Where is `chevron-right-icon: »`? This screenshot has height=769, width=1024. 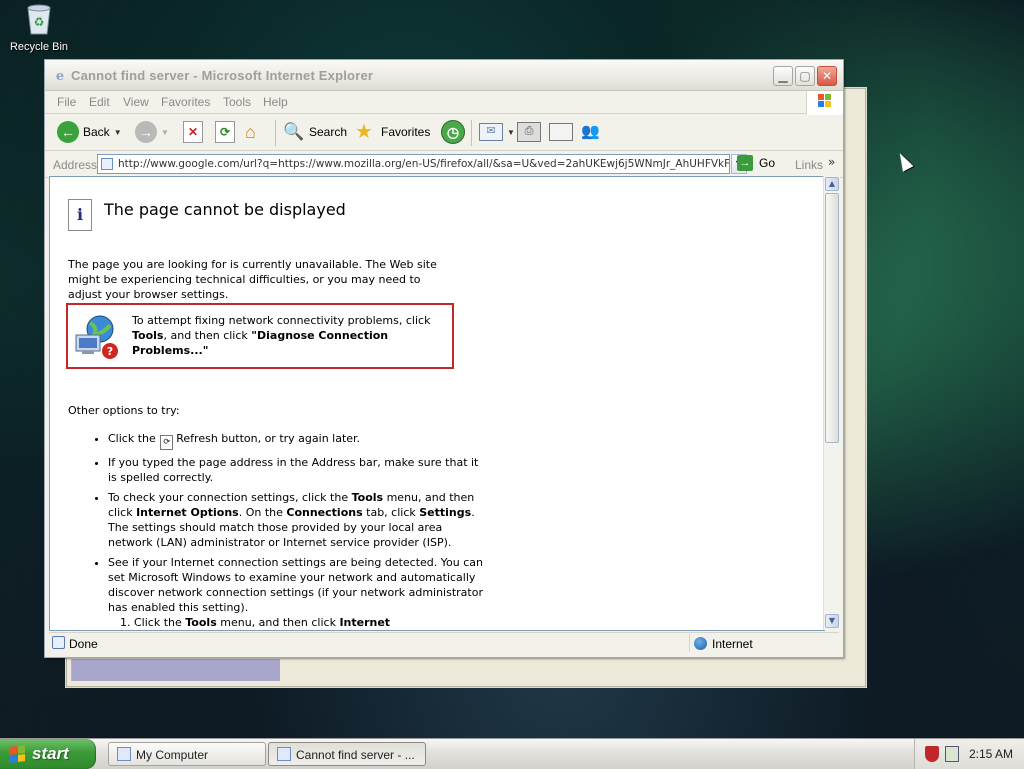
chevron-right-icon: » is located at coordinates (831, 162).